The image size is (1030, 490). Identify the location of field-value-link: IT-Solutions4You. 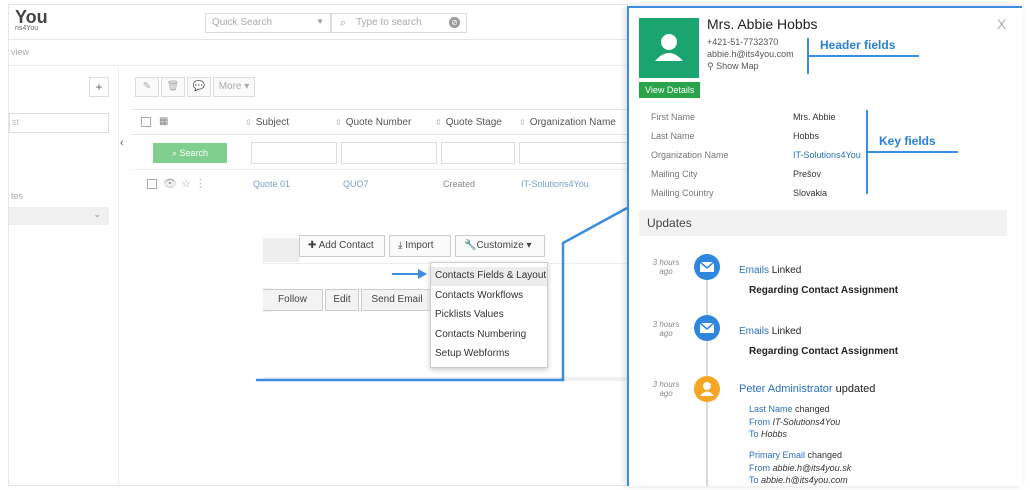
(827, 155).